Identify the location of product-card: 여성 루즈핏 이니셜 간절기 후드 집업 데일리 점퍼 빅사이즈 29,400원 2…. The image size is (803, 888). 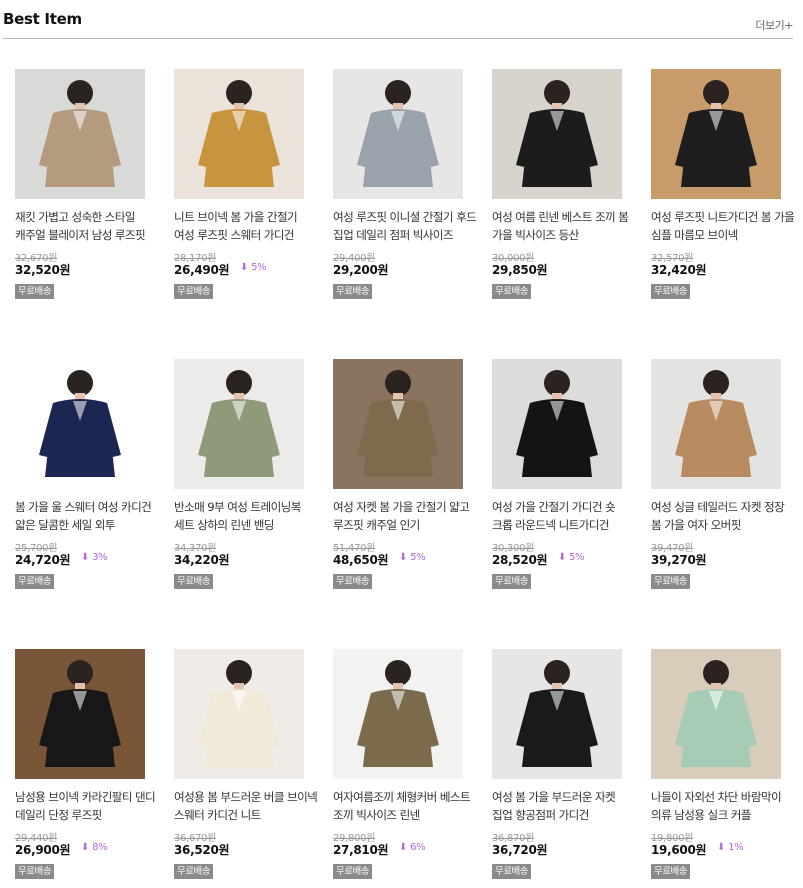
(406, 185).